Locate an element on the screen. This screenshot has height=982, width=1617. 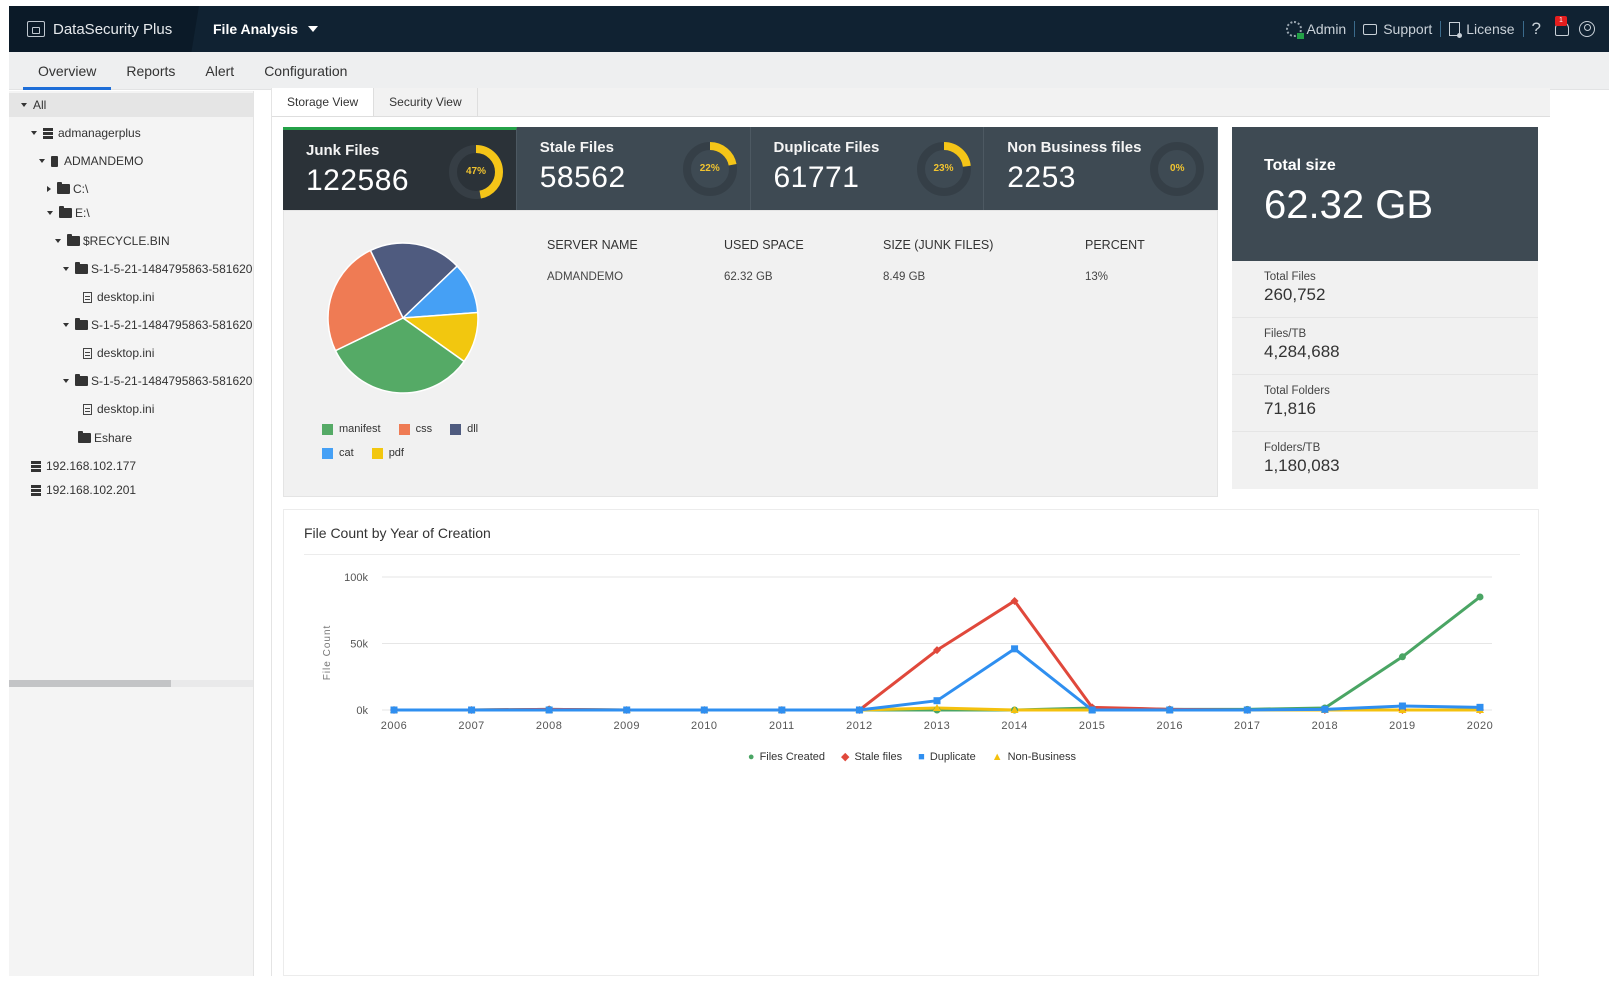
nav-alert: Alert is located at coordinates (219, 71).